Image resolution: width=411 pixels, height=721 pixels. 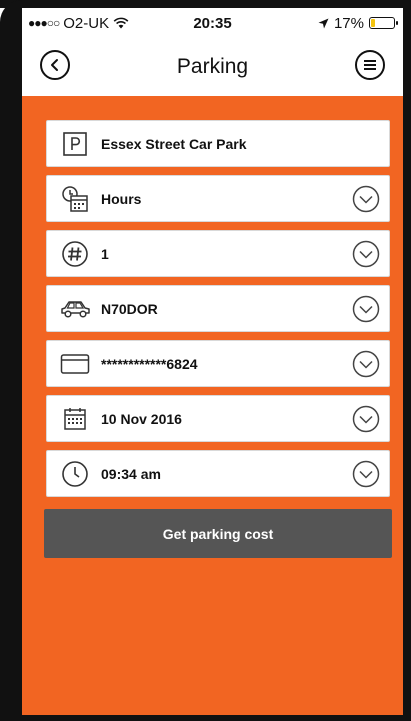 What do you see at coordinates (121, 198) in the screenshot?
I see `duration-unit-value: Hours` at bounding box center [121, 198].